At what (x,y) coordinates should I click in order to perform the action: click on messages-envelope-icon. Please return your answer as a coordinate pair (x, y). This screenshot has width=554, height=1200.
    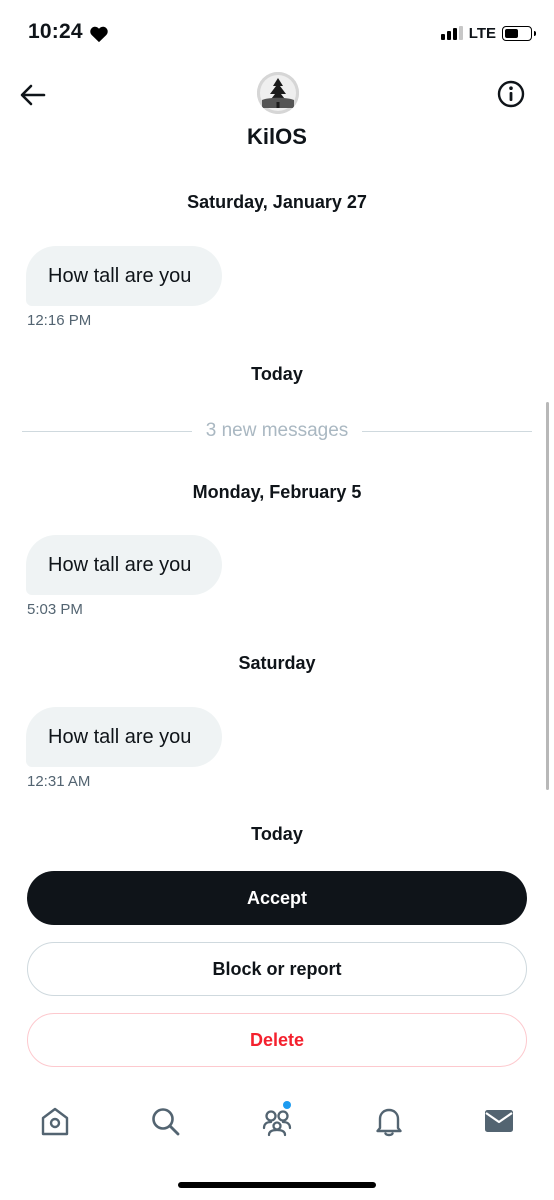
    Looking at the image, I should click on (499, 1121).